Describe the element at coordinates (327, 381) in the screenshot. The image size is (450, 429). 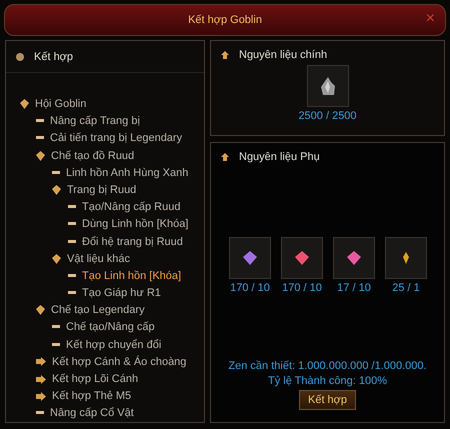
I see `success-rate: Tỷ lệ Thành công: 100%` at that location.